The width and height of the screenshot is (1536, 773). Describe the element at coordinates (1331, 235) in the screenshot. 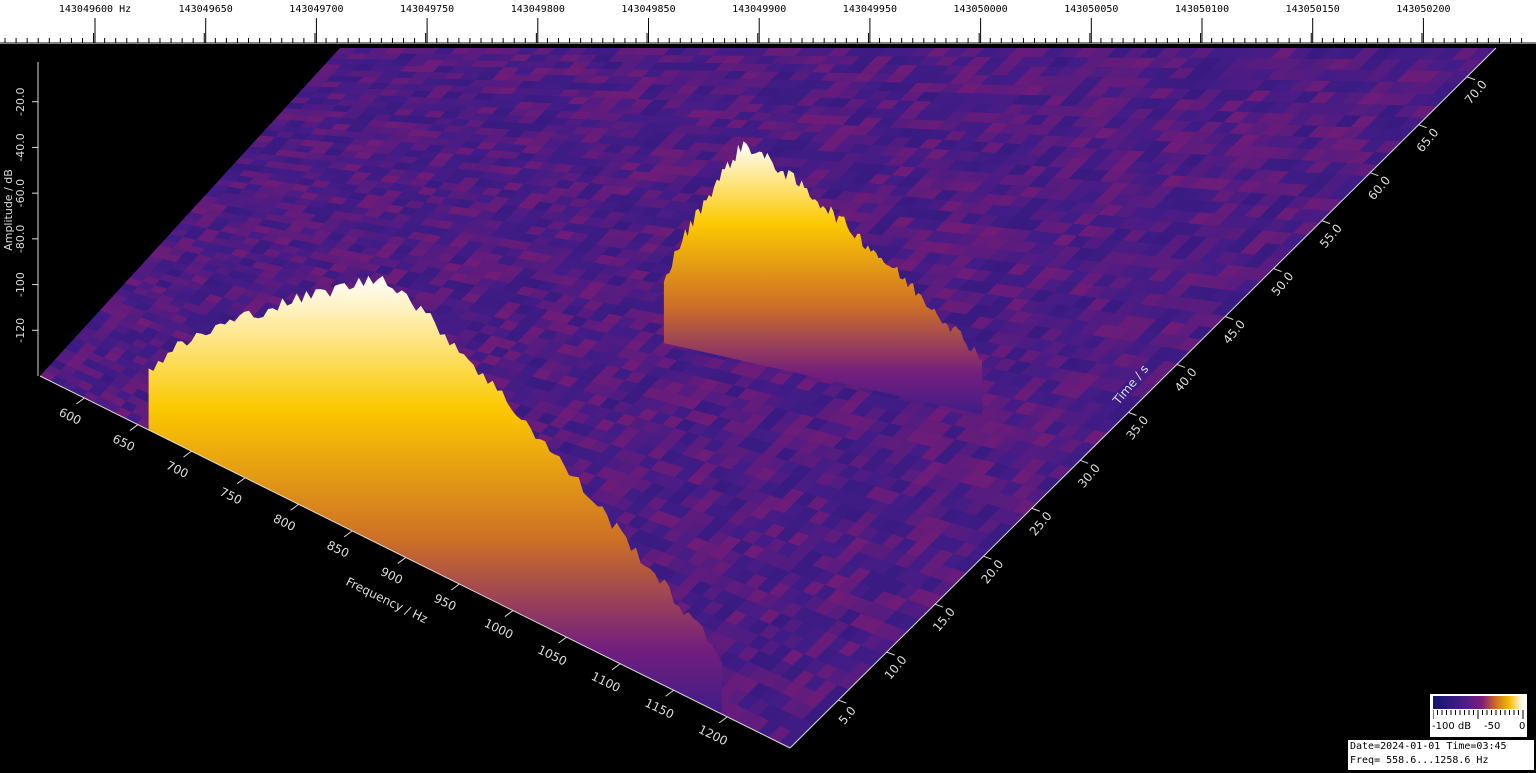

I see `time-tick-label: 55.0` at that location.